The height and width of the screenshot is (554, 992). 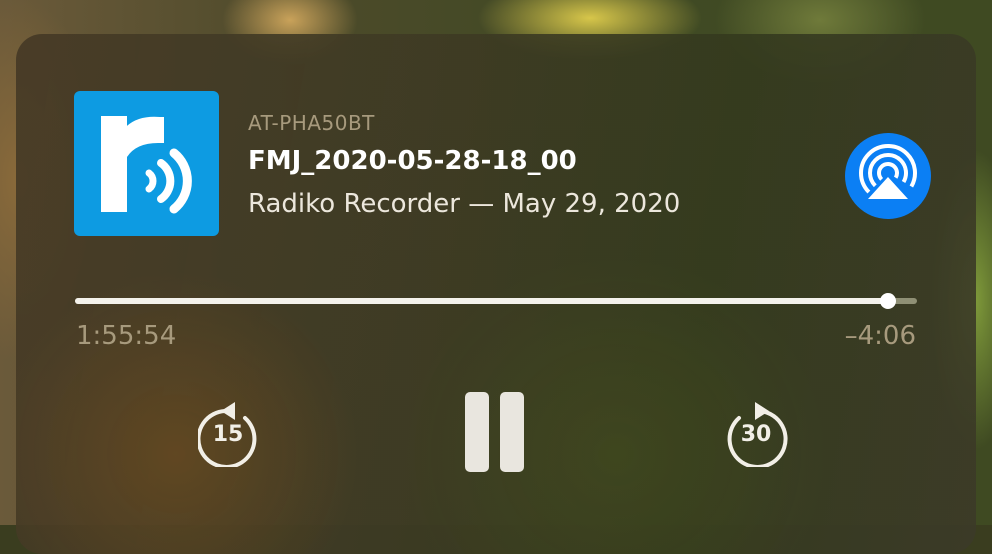 I want to click on skip-back-label: 15, so click(x=228, y=434).